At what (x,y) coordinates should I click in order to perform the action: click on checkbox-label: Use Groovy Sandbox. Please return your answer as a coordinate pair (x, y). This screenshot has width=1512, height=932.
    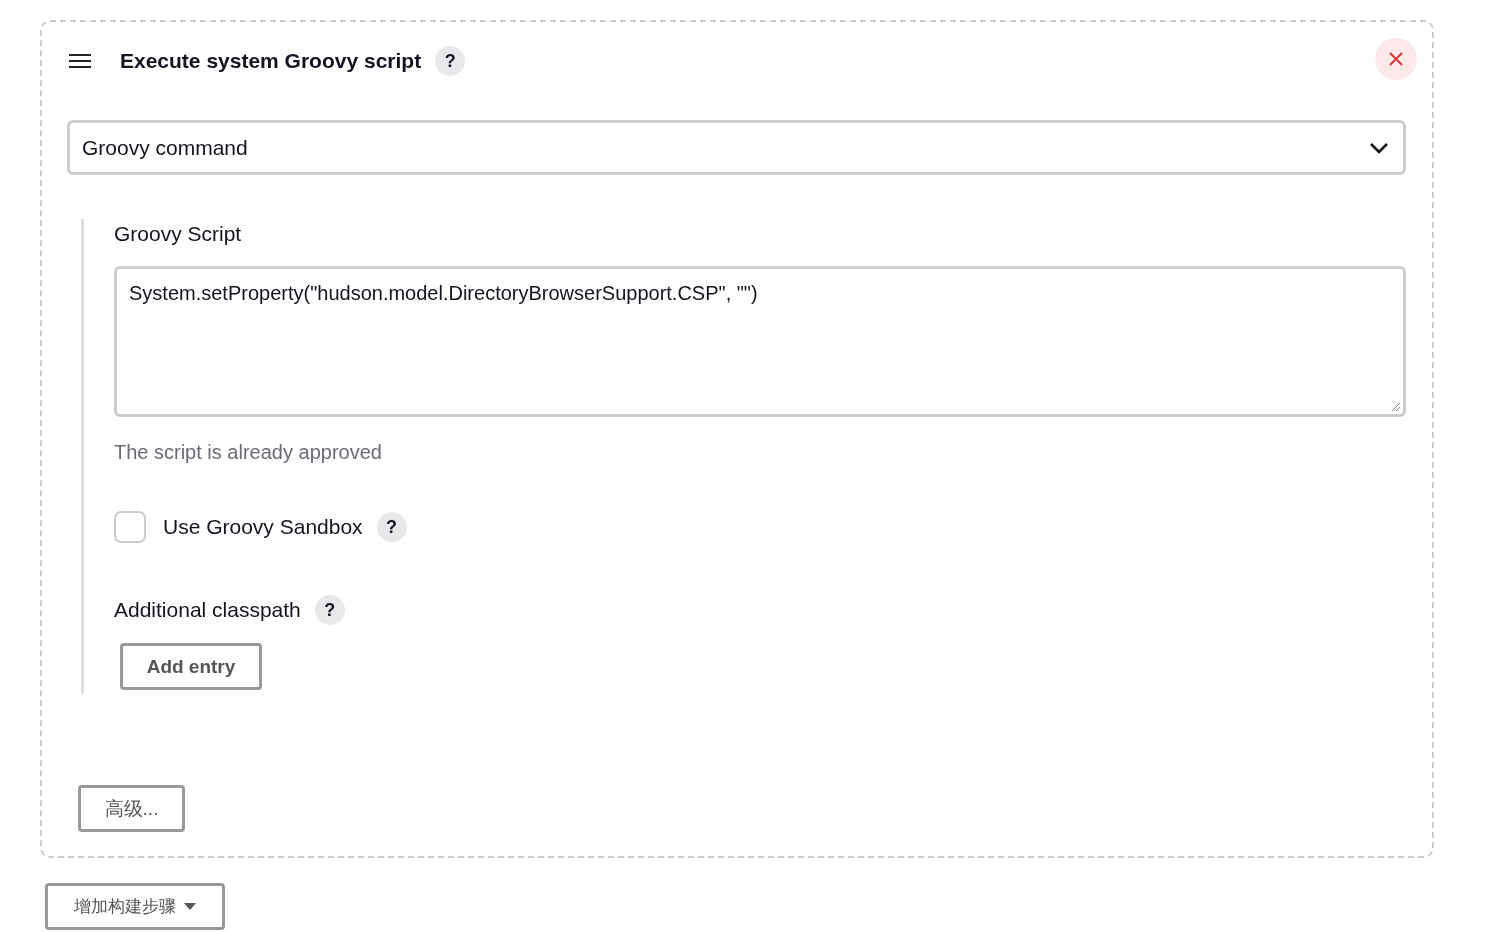
    Looking at the image, I should click on (263, 527).